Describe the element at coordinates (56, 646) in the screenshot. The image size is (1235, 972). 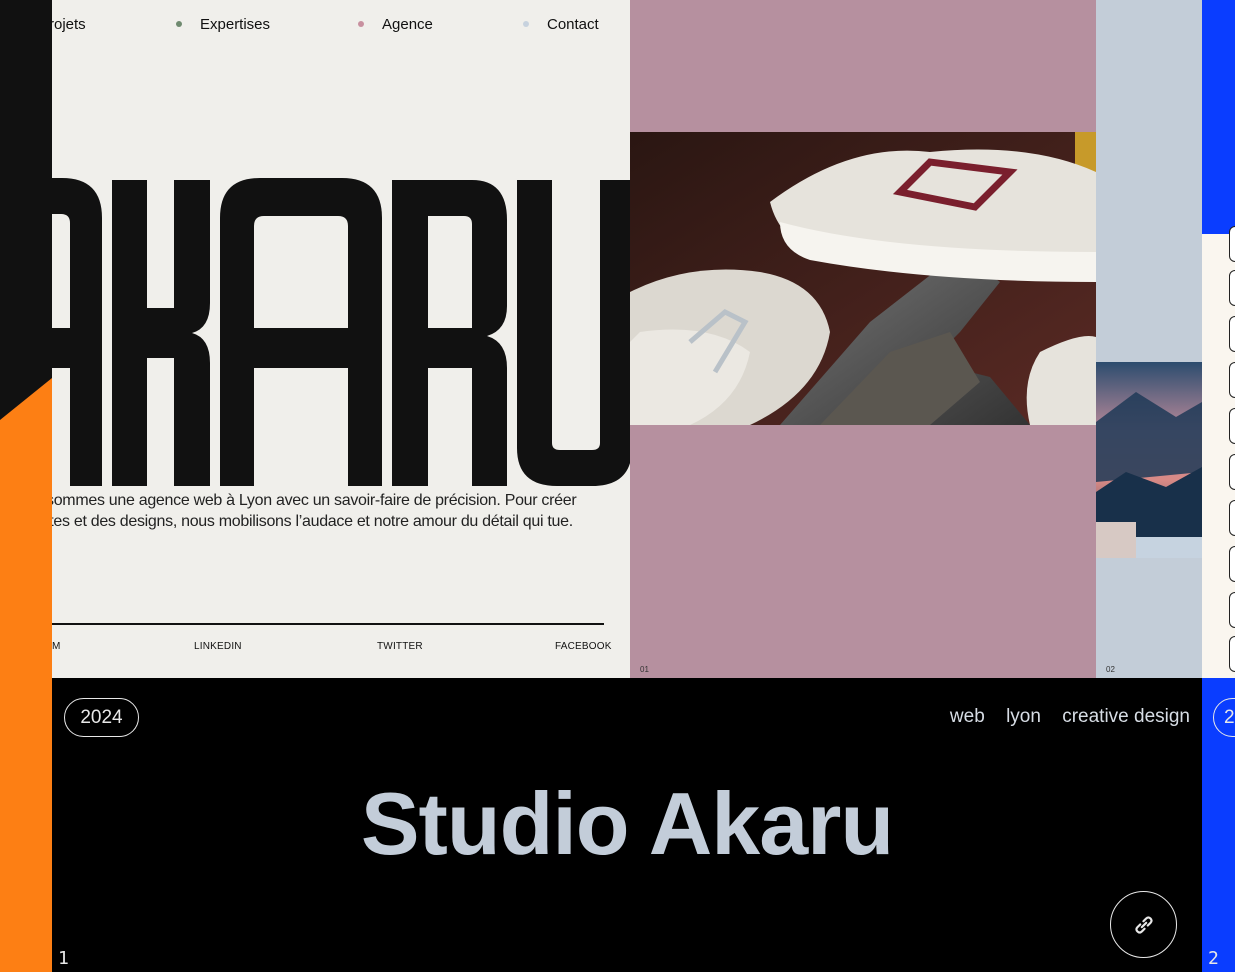
I see `social-instagram: M` at that location.